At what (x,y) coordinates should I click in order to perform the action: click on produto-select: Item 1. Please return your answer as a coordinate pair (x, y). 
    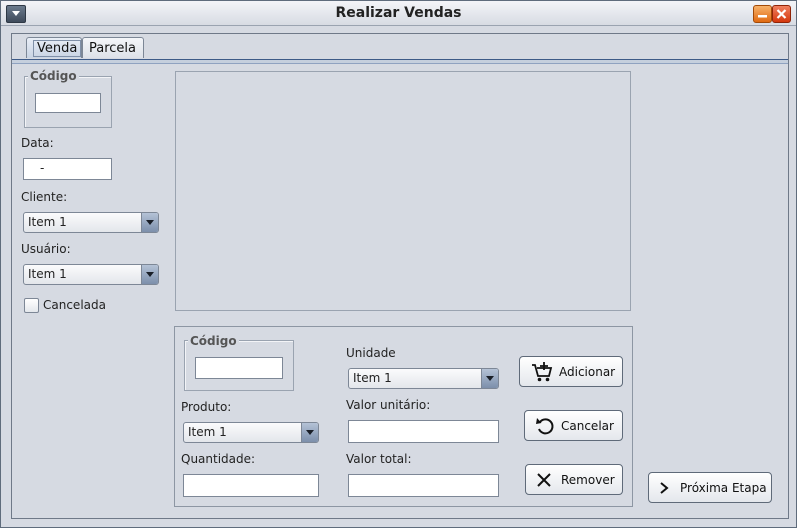
    Looking at the image, I should click on (251, 432).